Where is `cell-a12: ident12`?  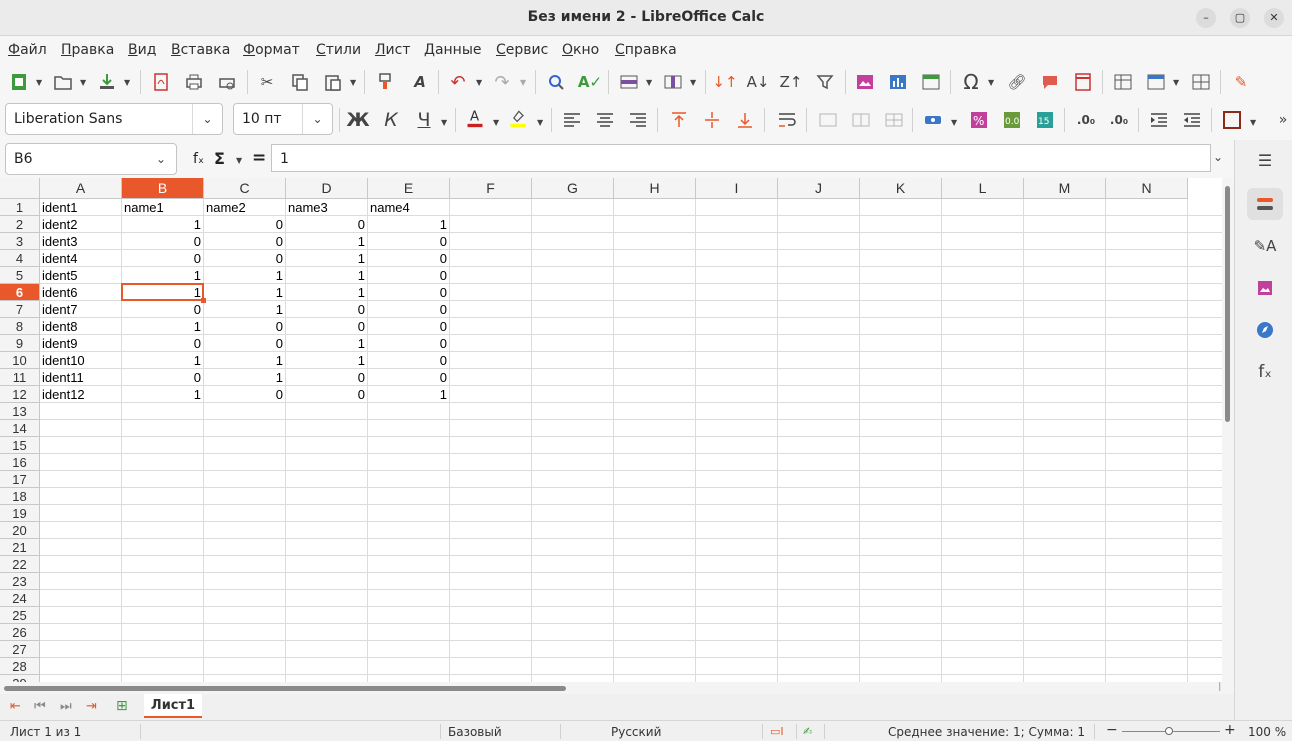 cell-a12: ident12 is located at coordinates (80, 394).